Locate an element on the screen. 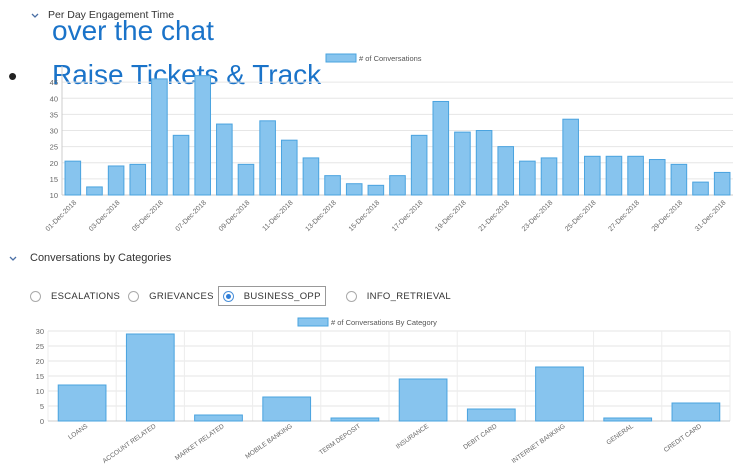  radio-business-opp: BUSINESS_OPP is located at coordinates (271, 296).